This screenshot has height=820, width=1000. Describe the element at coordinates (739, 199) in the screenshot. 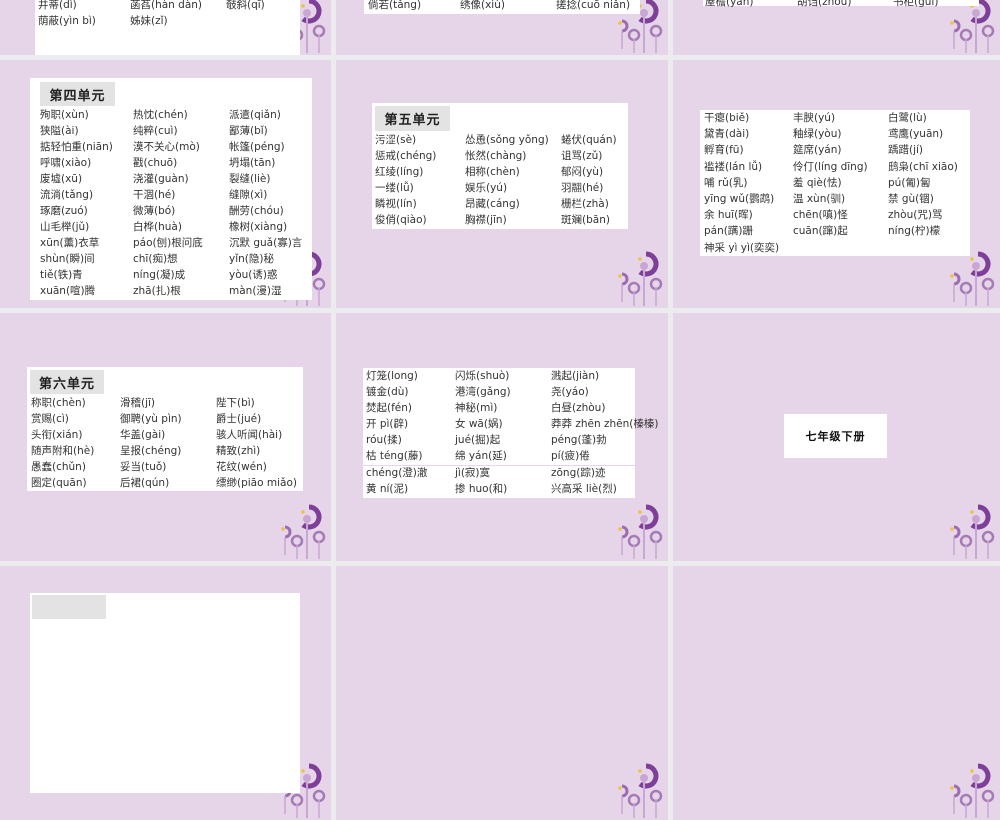

I see `word-entry: yīng wǔ(鹦鹉)` at that location.